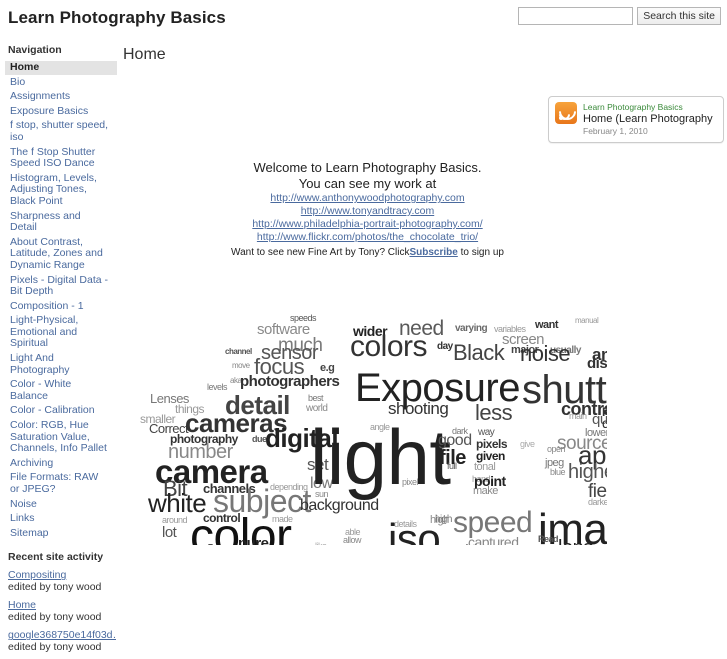 The width and height of the screenshot is (727, 659). What do you see at coordinates (241, 365) in the screenshot?
I see `word-cloud-word: move` at bounding box center [241, 365].